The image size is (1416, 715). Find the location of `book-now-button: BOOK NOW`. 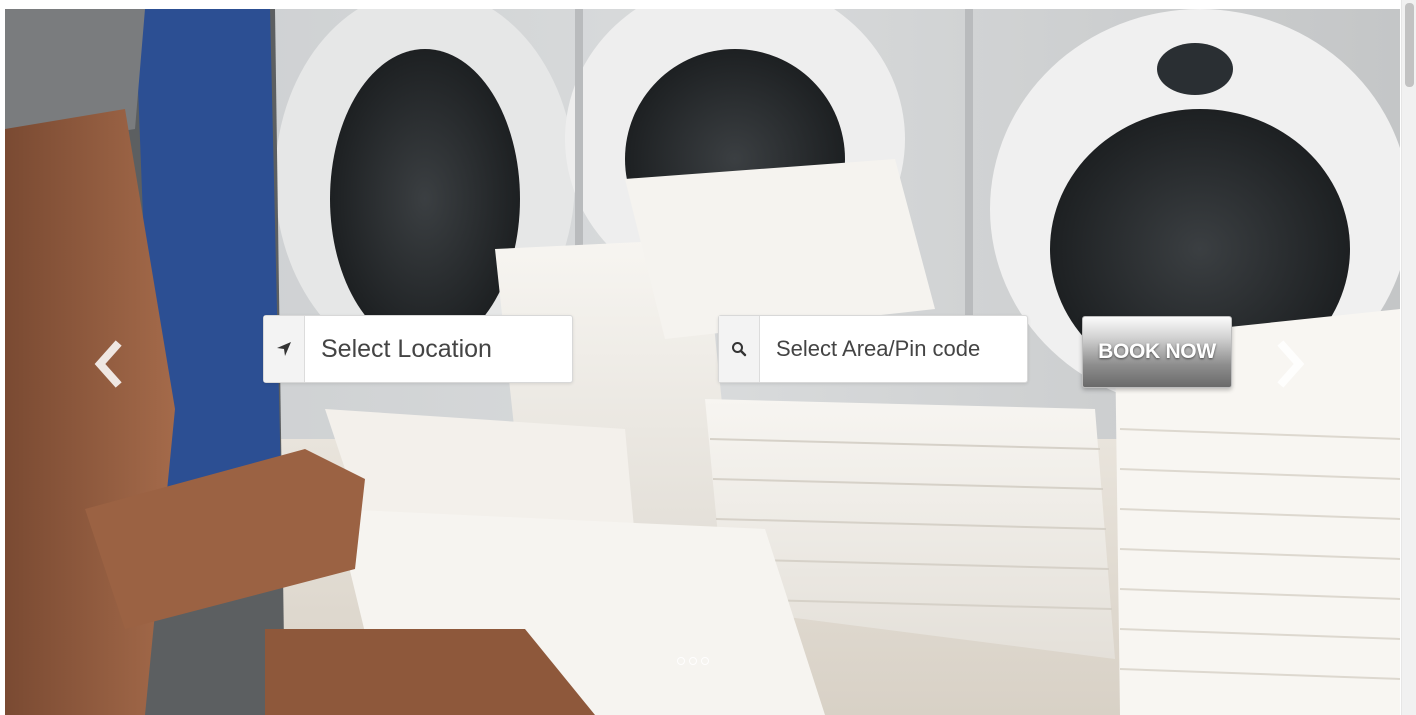

book-now-button: BOOK NOW is located at coordinates (1157, 352).